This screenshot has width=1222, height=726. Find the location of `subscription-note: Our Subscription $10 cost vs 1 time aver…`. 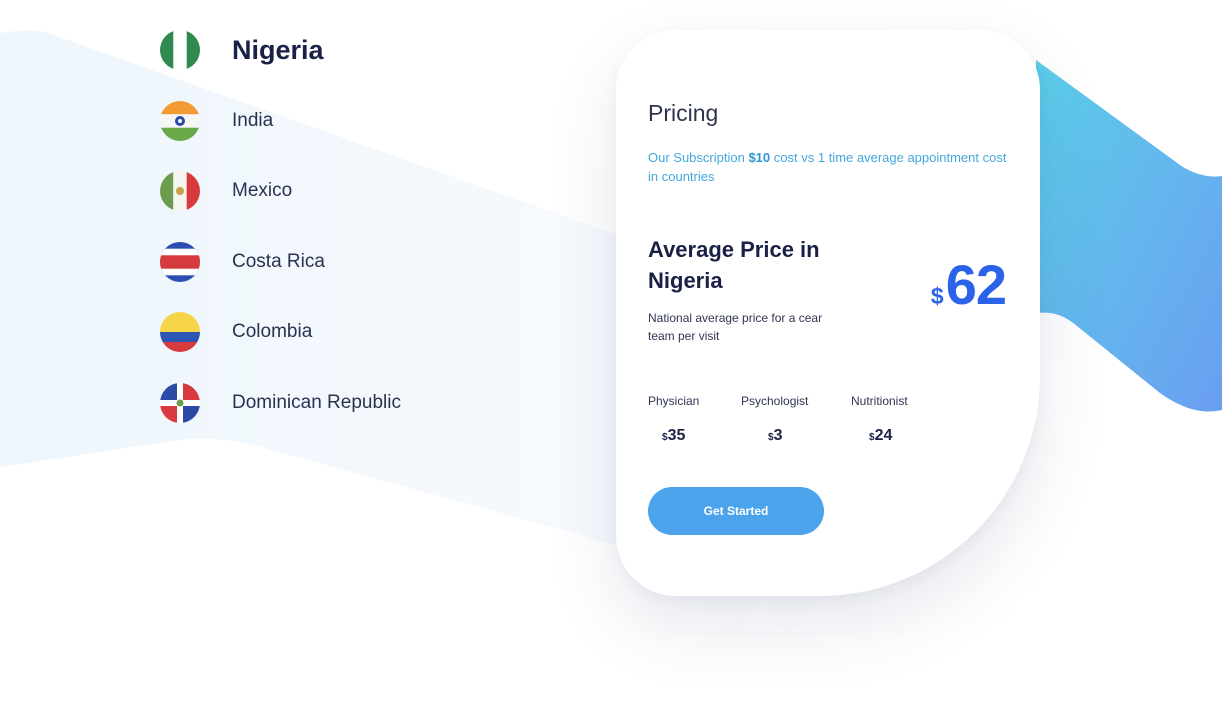

subscription-note: Our Subscription $10 cost vs 1 time aver… is located at coordinates (829, 167).